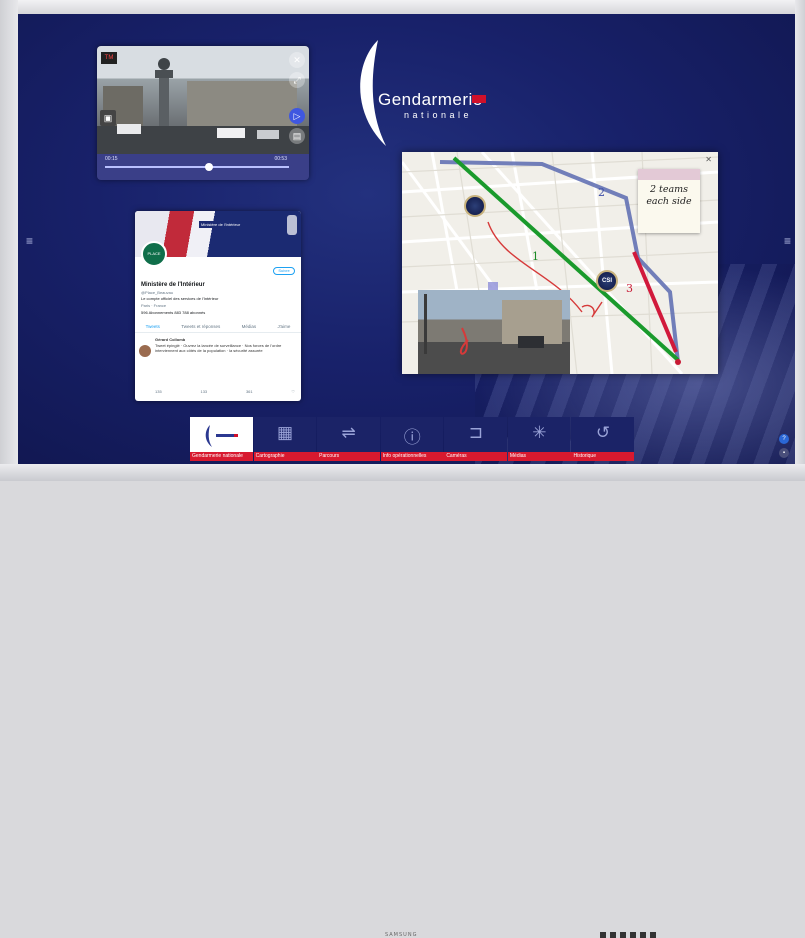  Describe the element at coordinates (476, 456) in the screenshot. I see `app-label: Caméras` at that location.